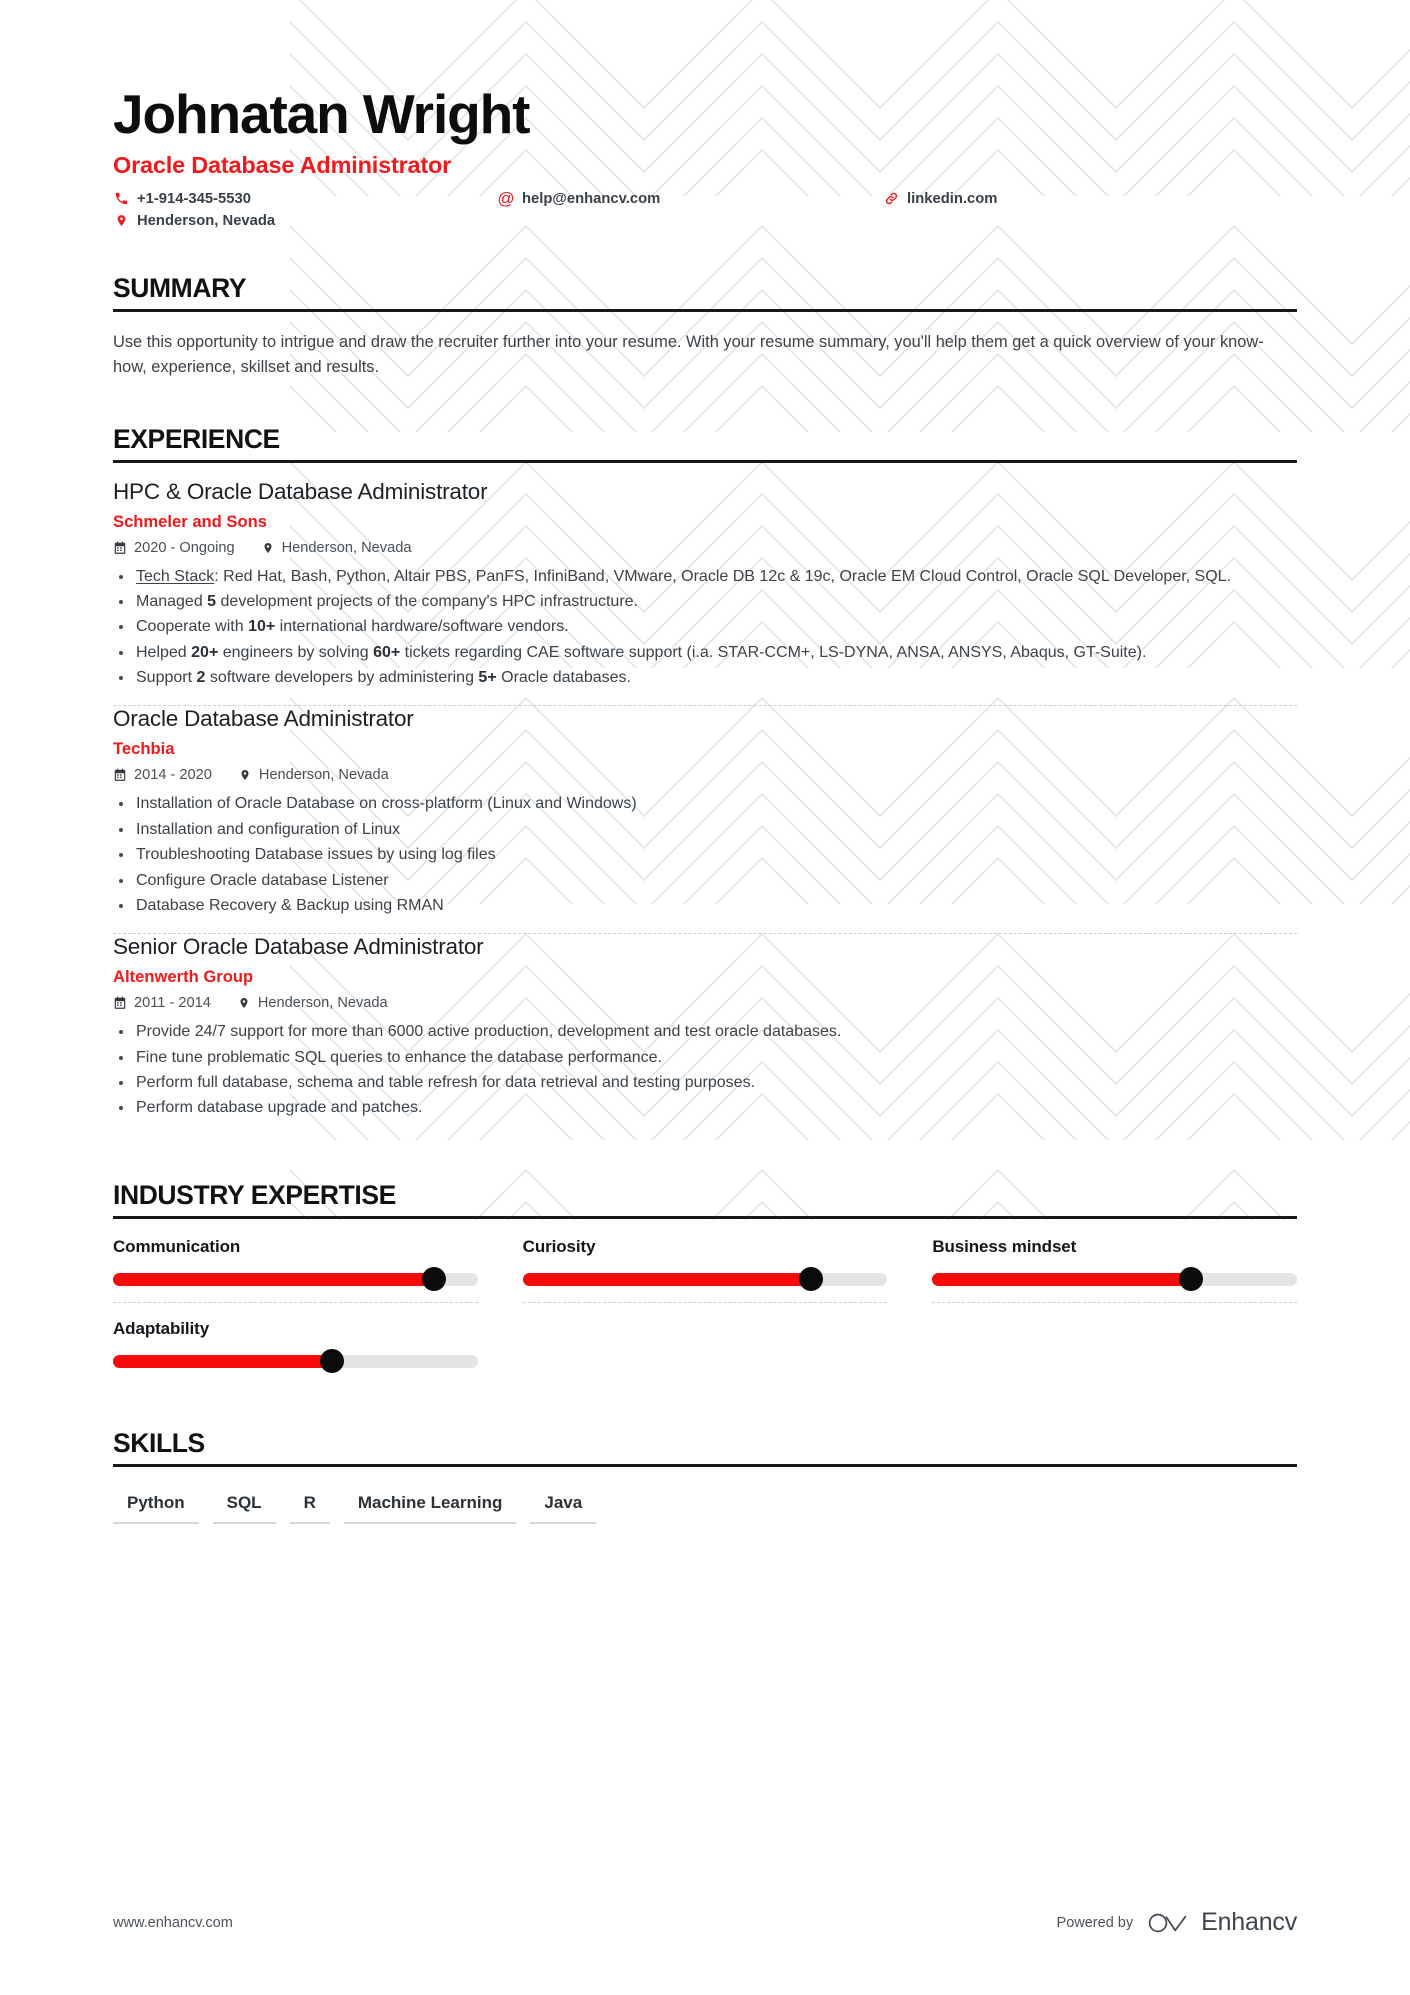 The width and height of the screenshot is (1410, 1995). I want to click on expertise-item: Business mindset, so click(1114, 1270).